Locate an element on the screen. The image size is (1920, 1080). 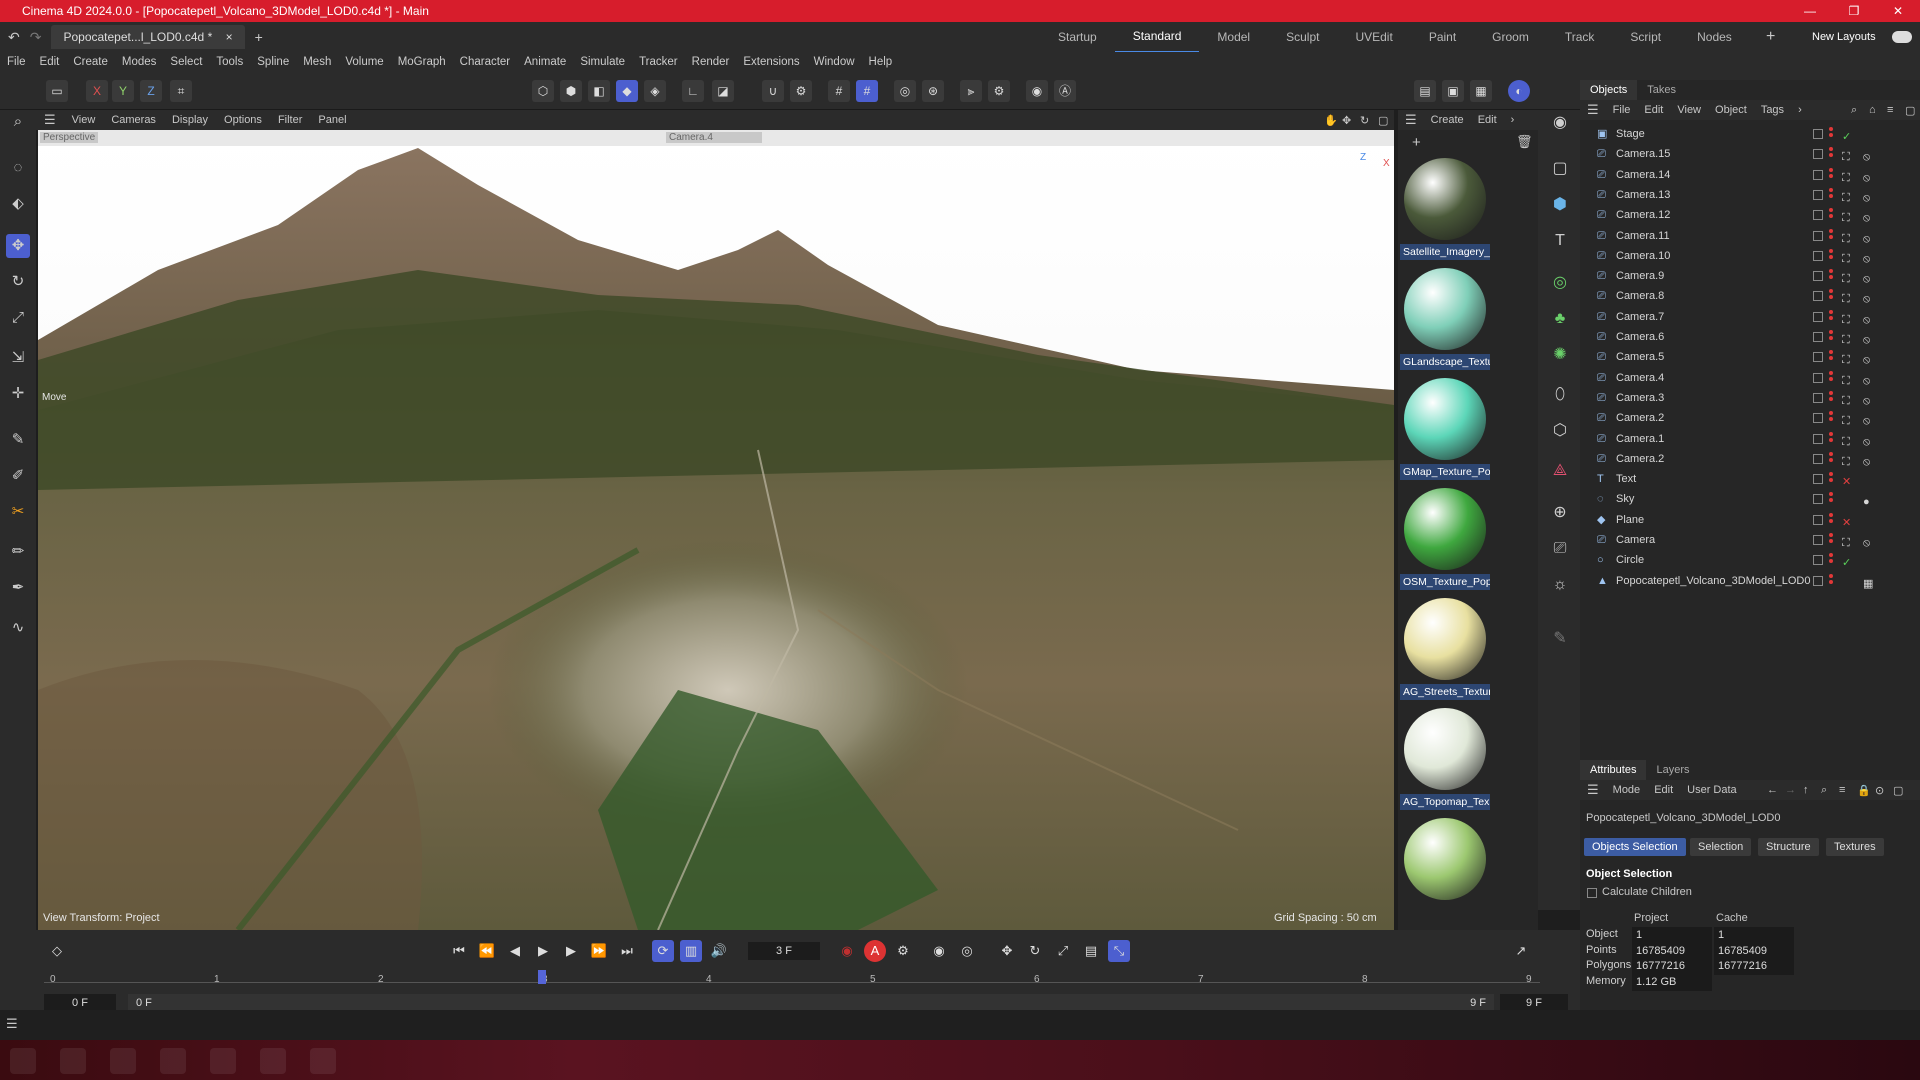
structure-button: Structure is located at coordinates (1788, 847).